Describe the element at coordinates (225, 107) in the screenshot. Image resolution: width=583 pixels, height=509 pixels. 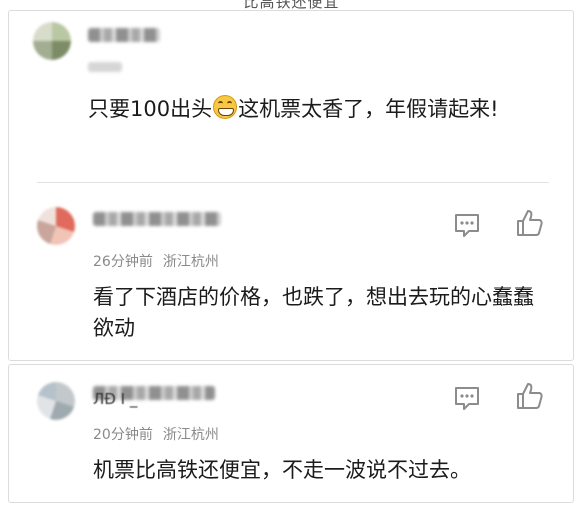
I see `grinning-face-emoji-icon` at that location.